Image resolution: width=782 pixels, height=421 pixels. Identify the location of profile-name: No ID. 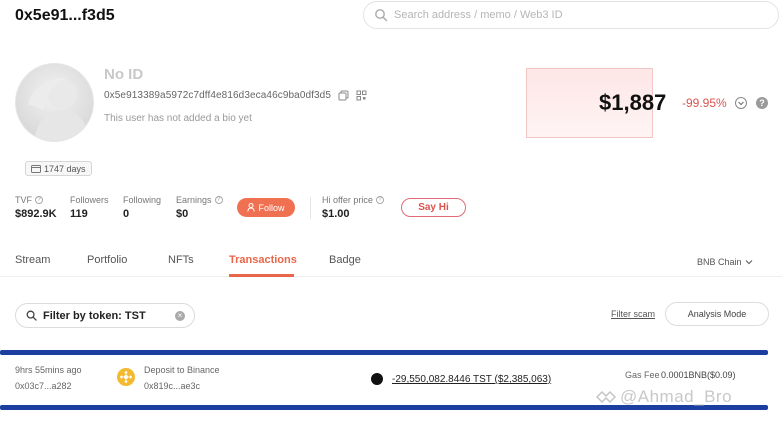
(124, 74).